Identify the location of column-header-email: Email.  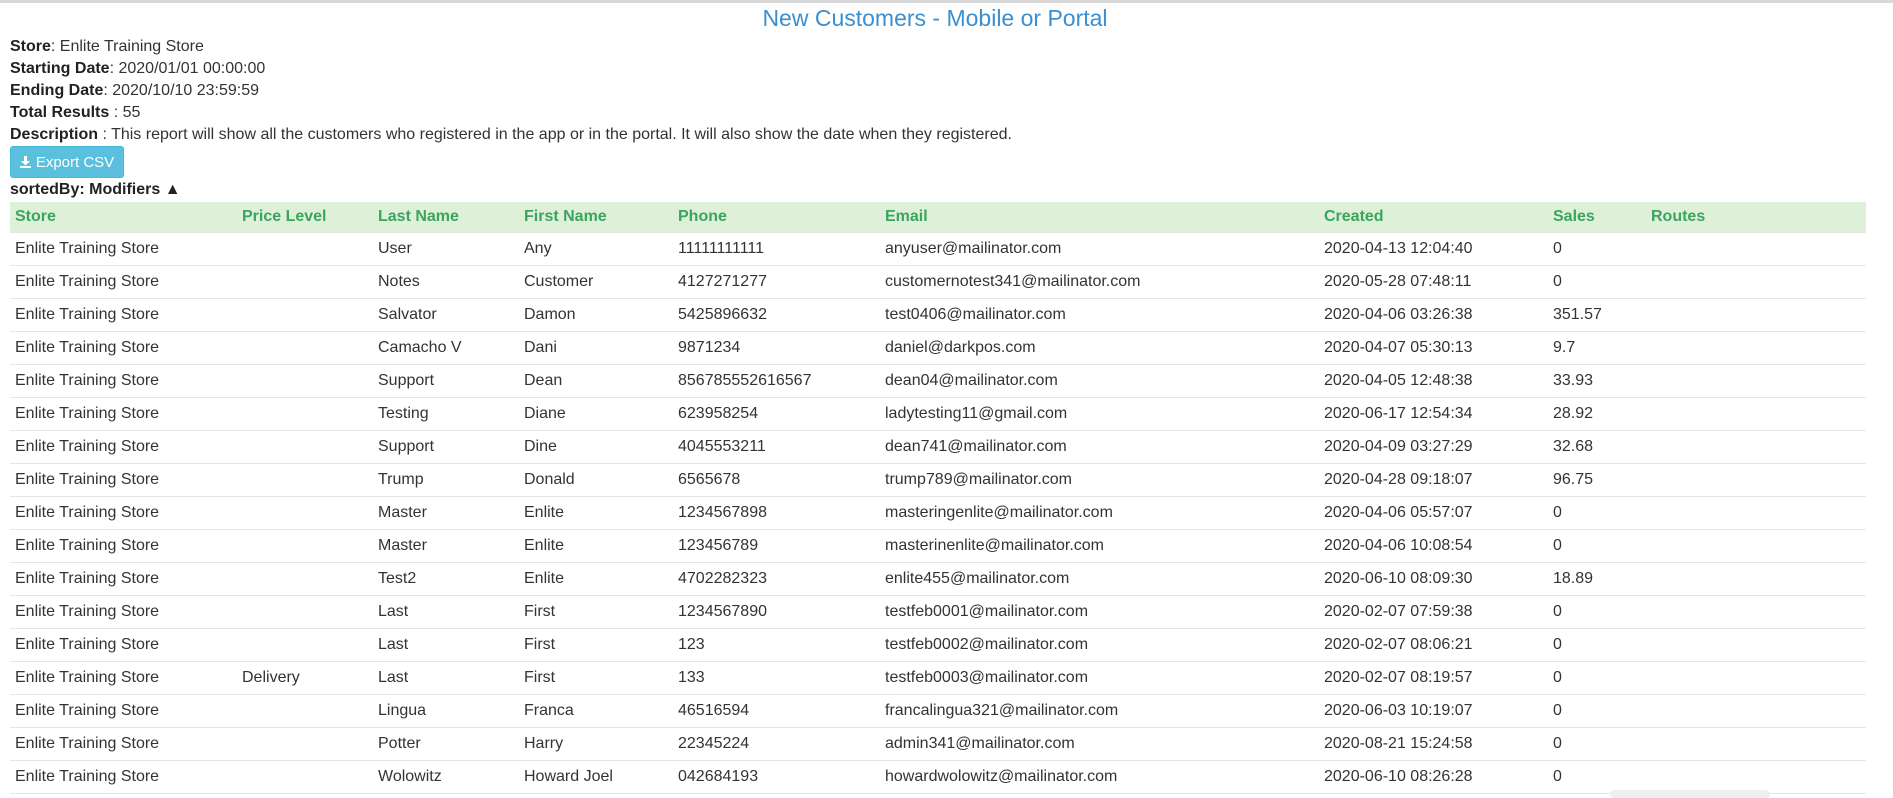
(1099, 217).